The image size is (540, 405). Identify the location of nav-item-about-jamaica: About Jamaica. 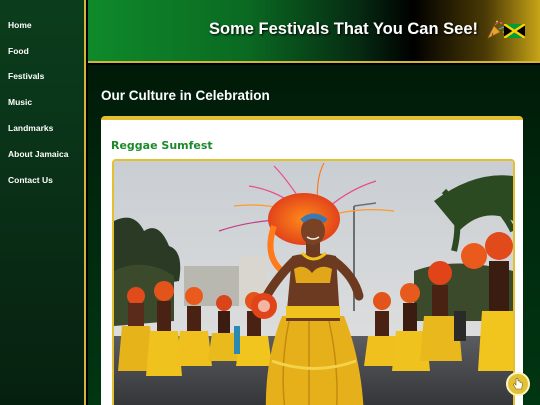
(42, 154).